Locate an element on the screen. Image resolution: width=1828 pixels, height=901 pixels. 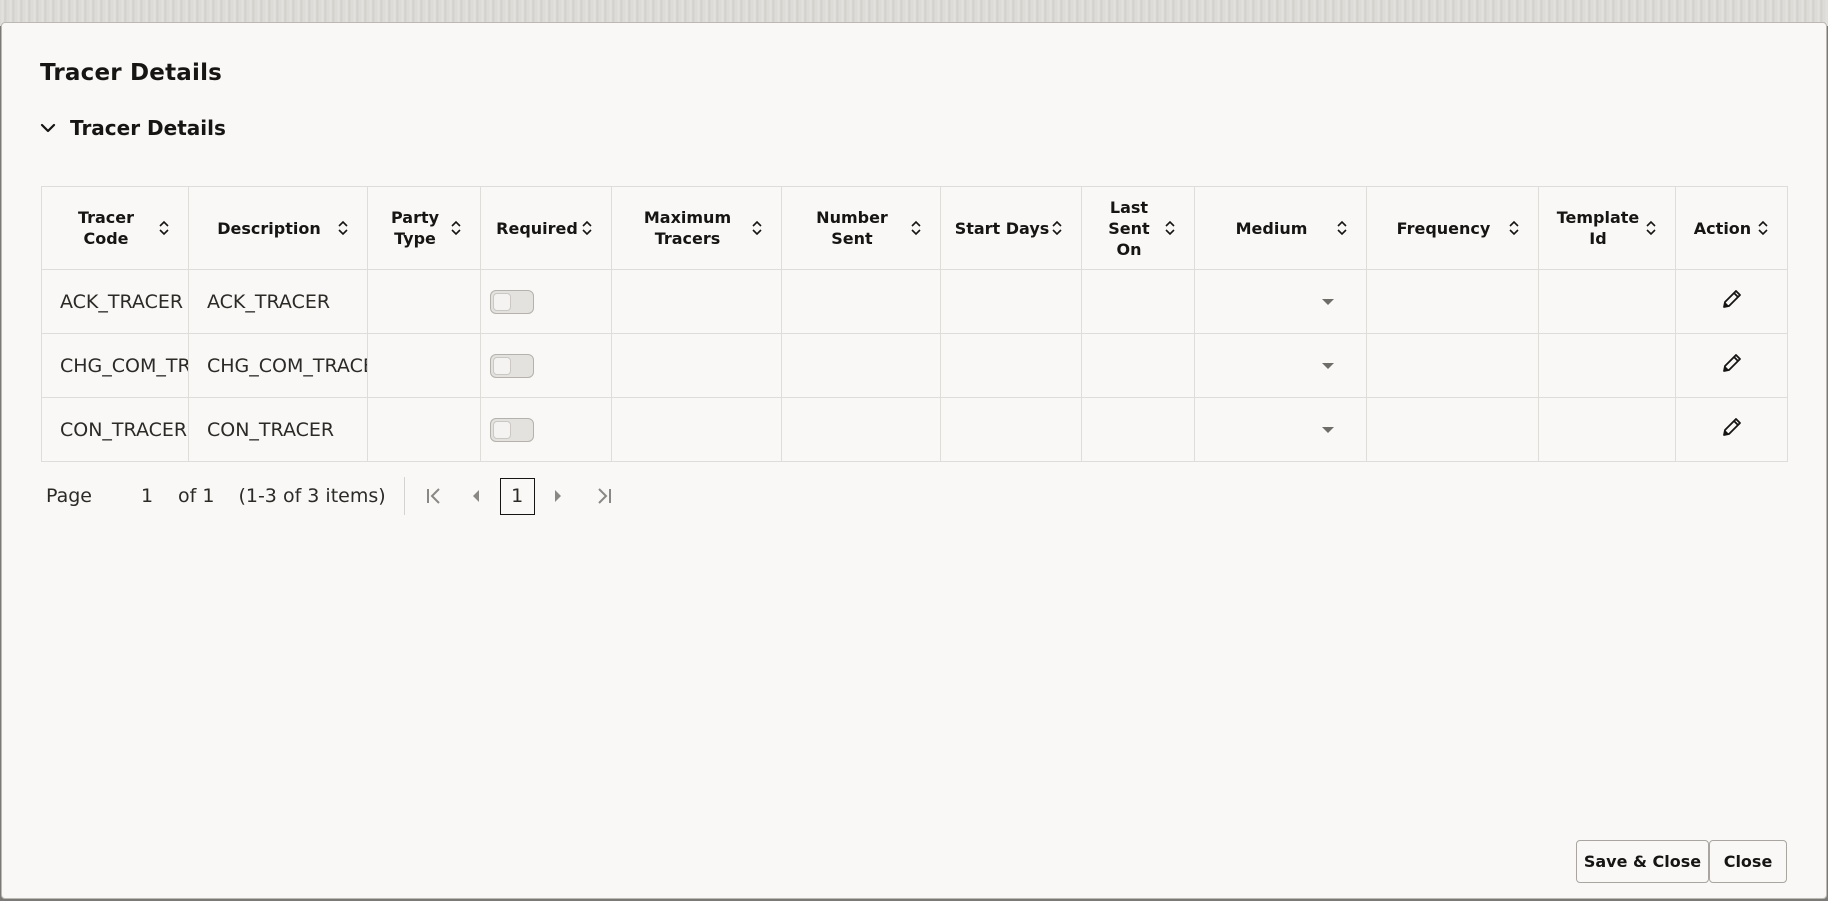
last-page-button is located at coordinates (604, 496).